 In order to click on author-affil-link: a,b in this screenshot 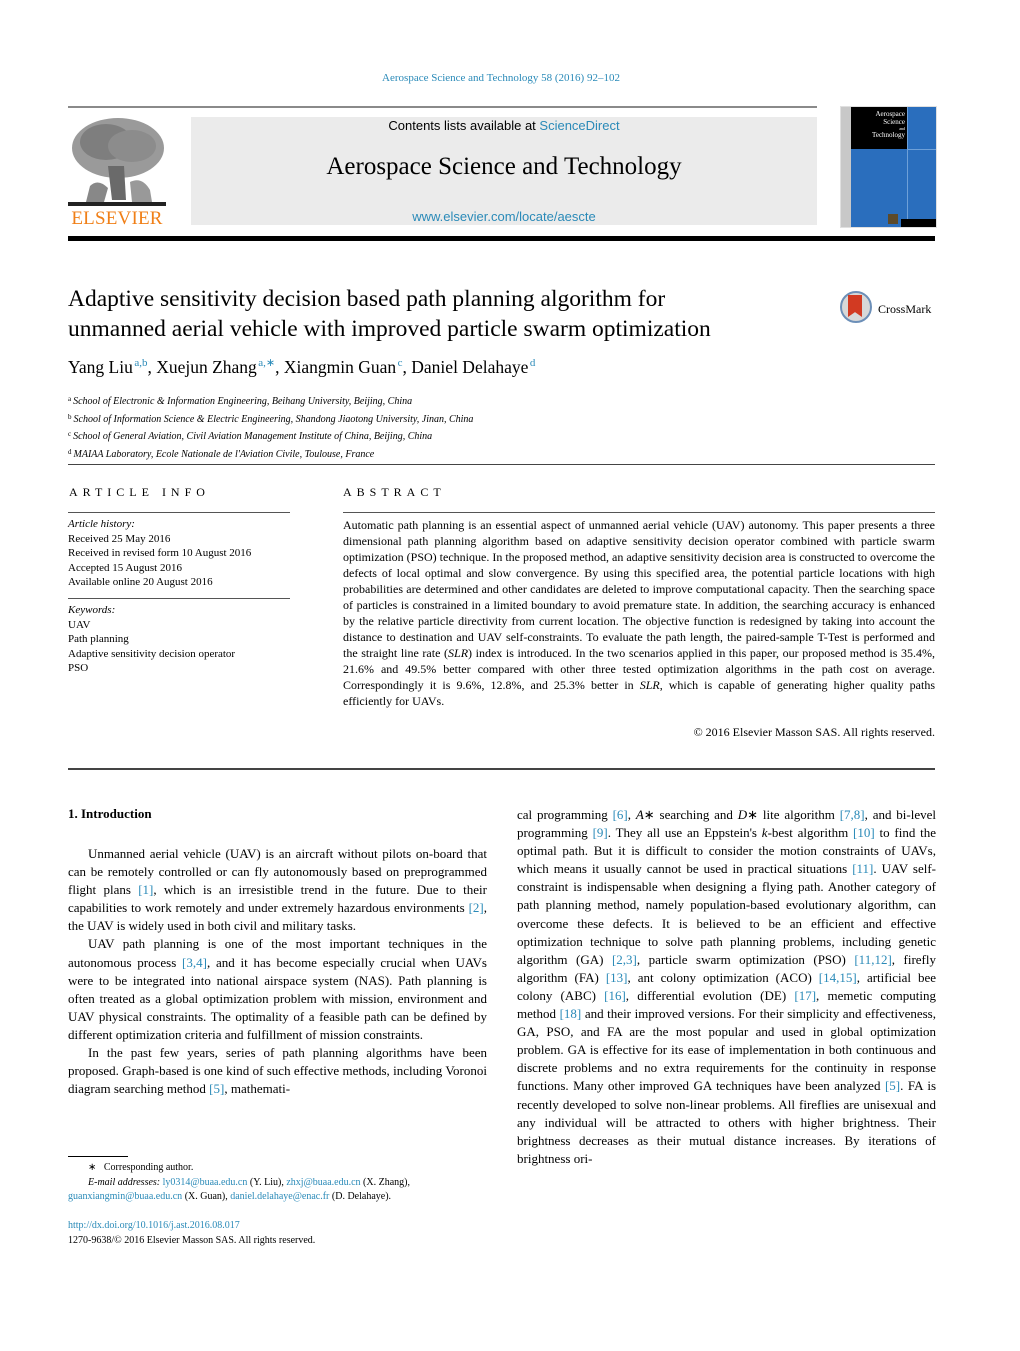, I will do `click(140, 363)`.